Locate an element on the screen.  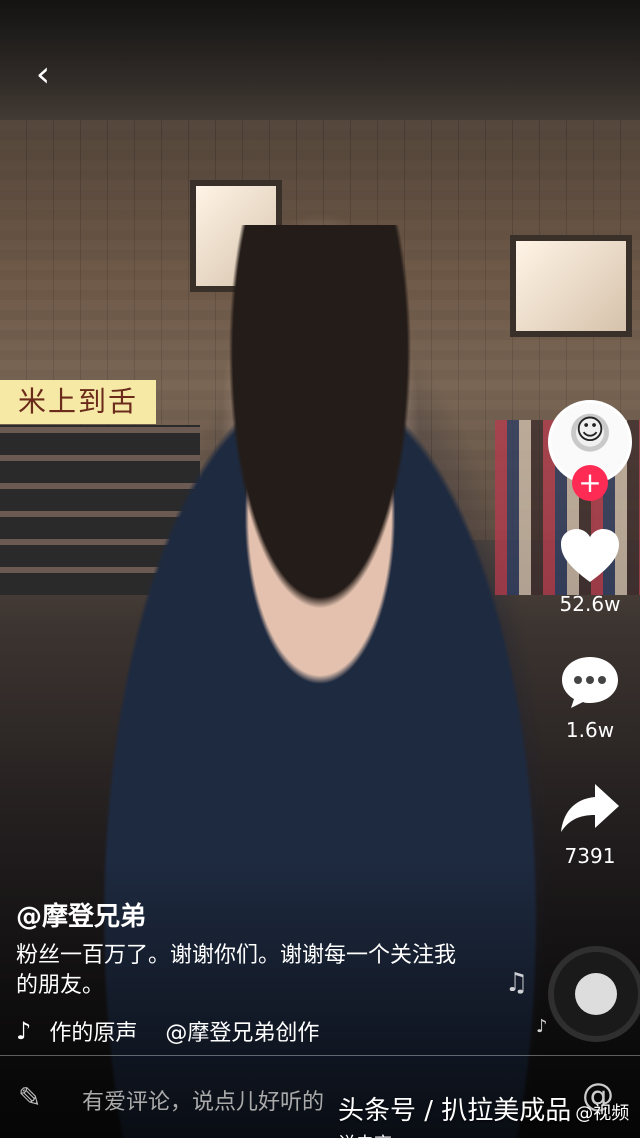
comment-button: 1.6w is located at coordinates (590, 696).